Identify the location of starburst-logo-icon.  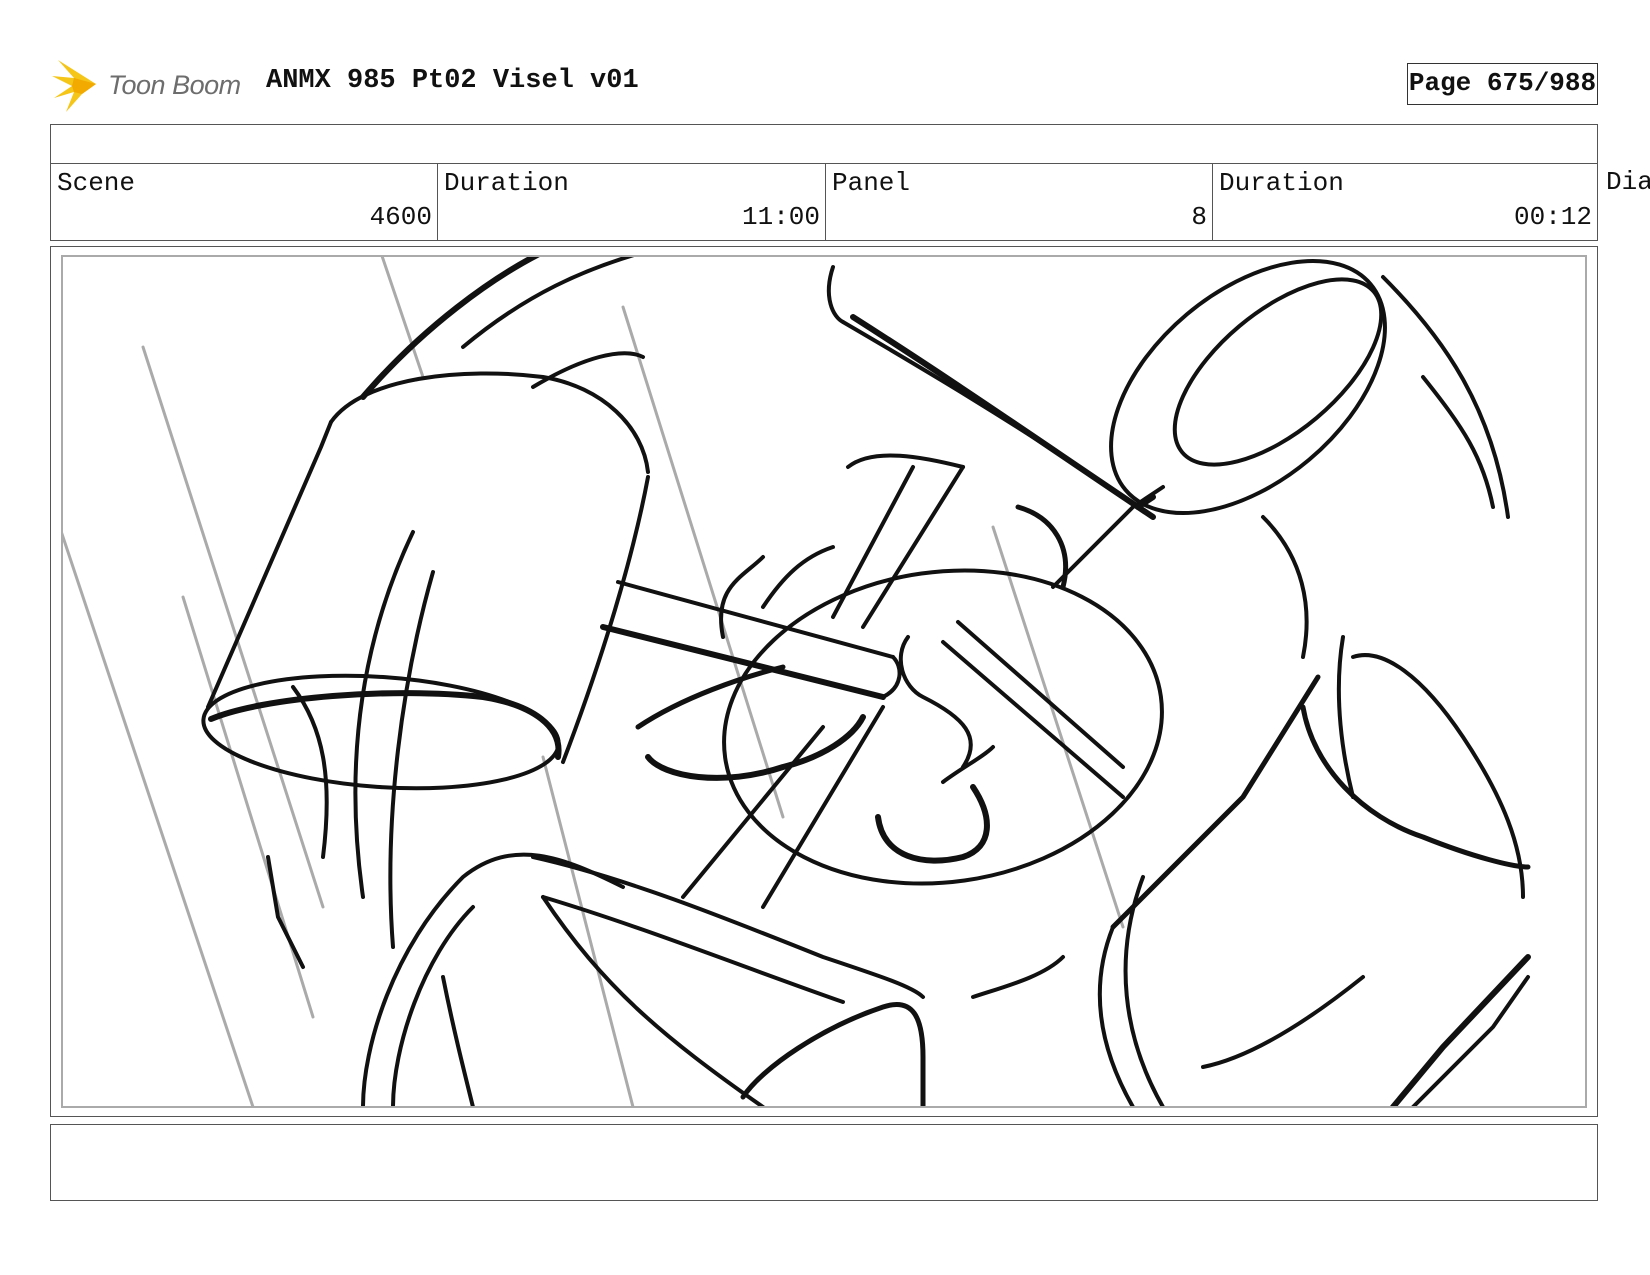
(74, 86).